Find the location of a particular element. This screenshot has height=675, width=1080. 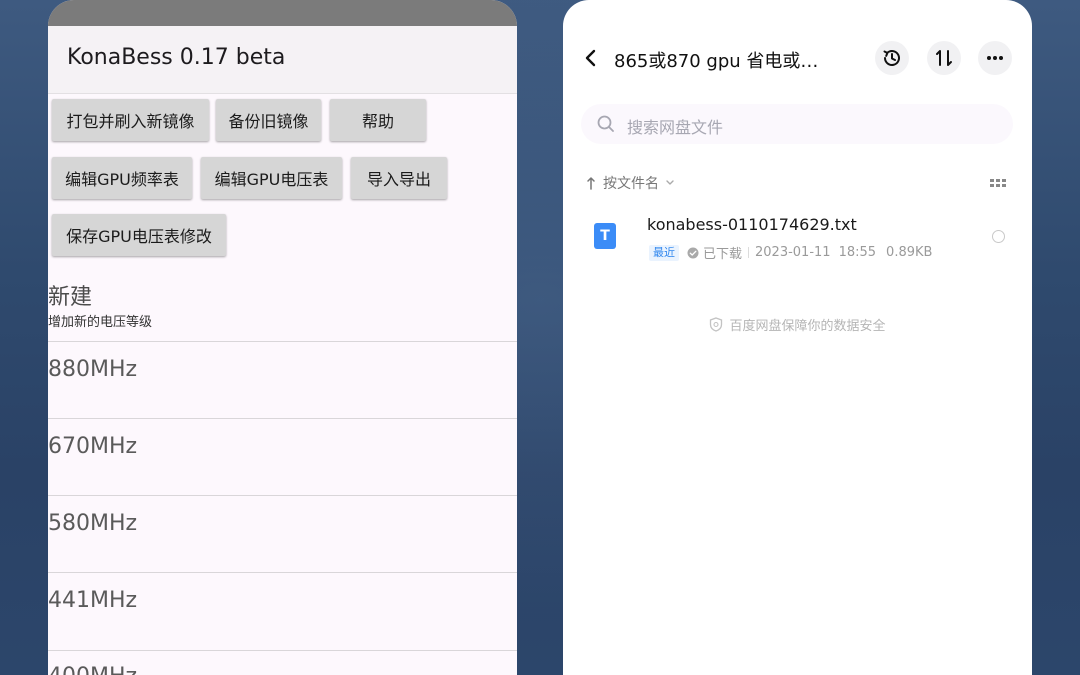

transfer-icon is located at coordinates (944, 58).